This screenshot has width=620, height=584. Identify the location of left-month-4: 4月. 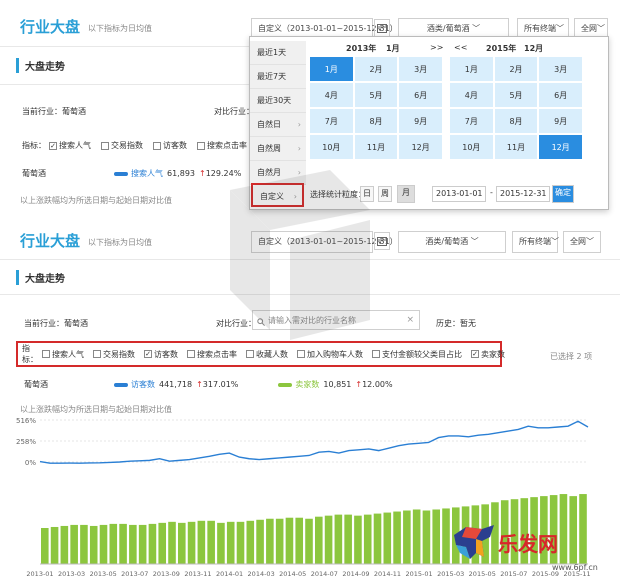
(331, 95).